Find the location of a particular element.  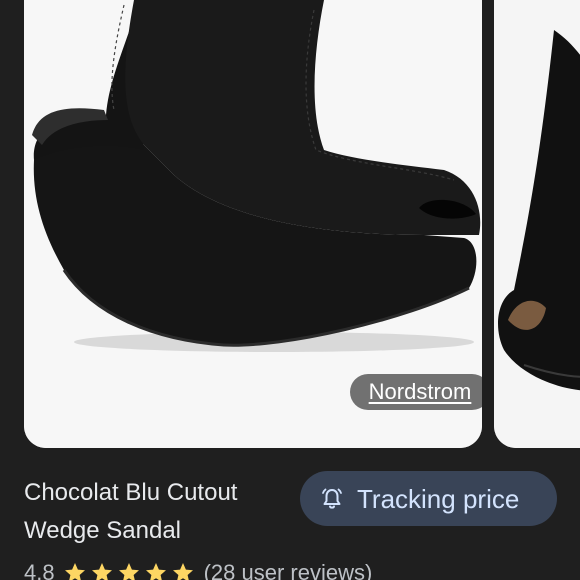

next-product-image is located at coordinates (537, 224).